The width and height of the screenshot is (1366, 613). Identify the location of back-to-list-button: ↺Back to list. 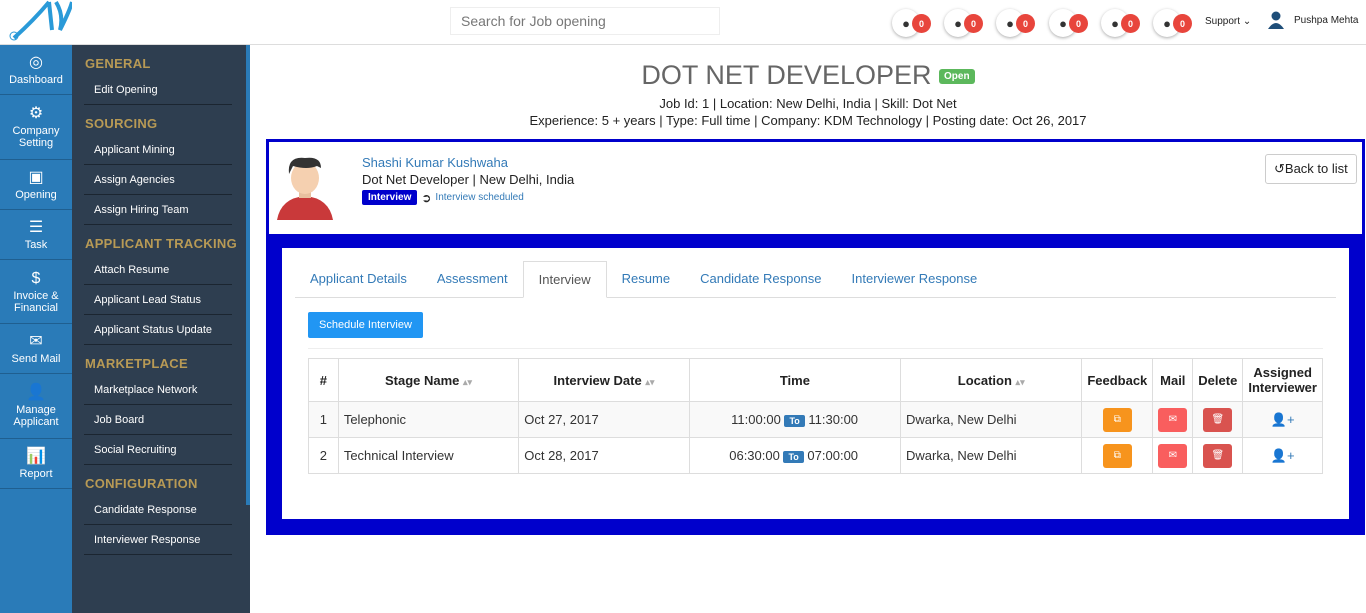
(1311, 169).